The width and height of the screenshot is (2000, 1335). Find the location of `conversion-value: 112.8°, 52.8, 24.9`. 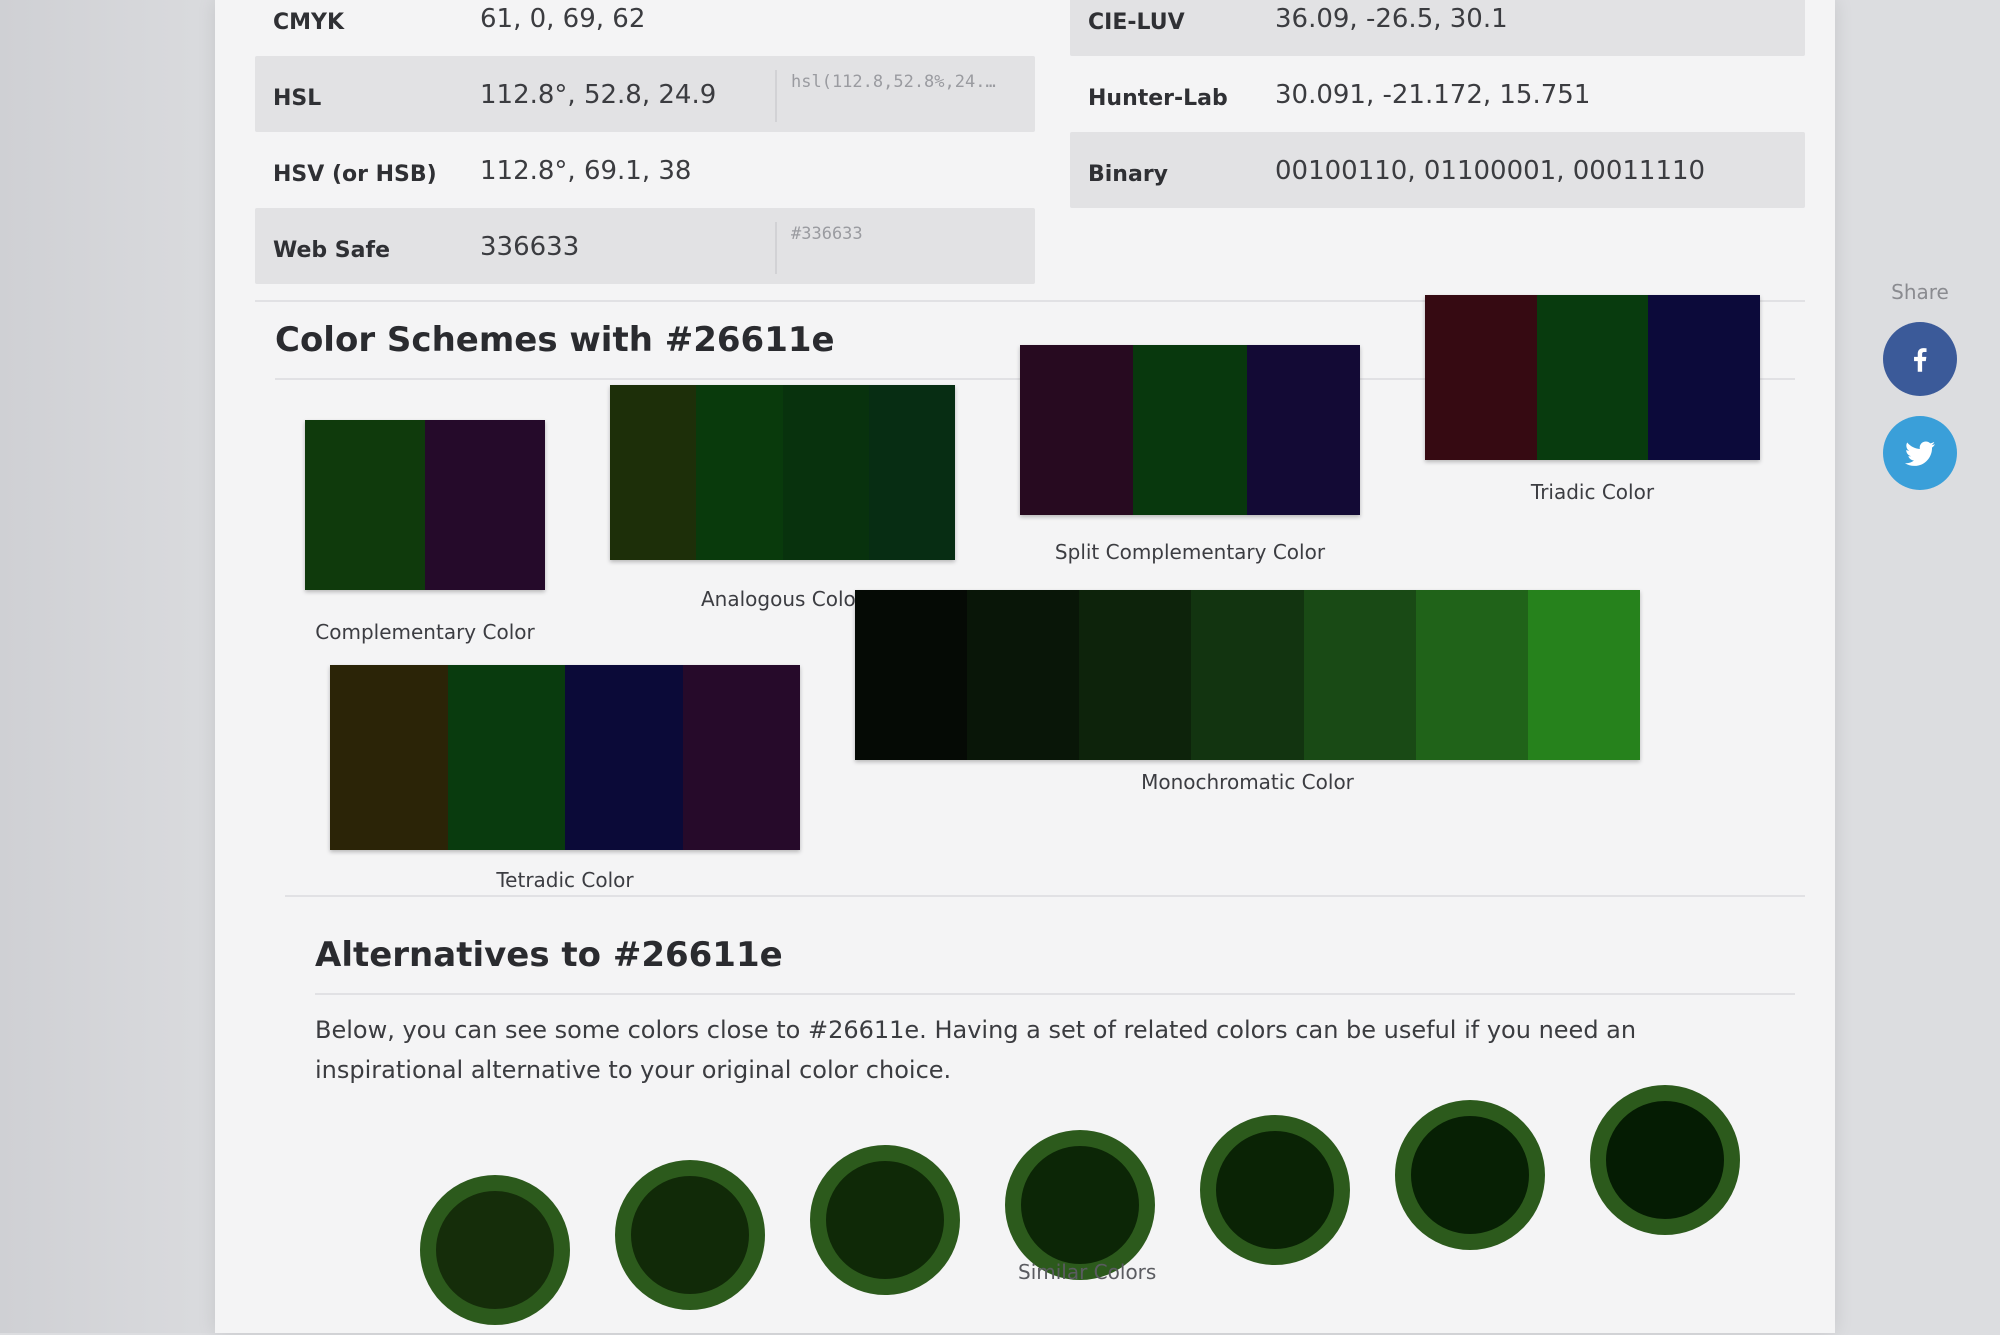

conversion-value: 112.8°, 52.8, 24.9 is located at coordinates (598, 95).